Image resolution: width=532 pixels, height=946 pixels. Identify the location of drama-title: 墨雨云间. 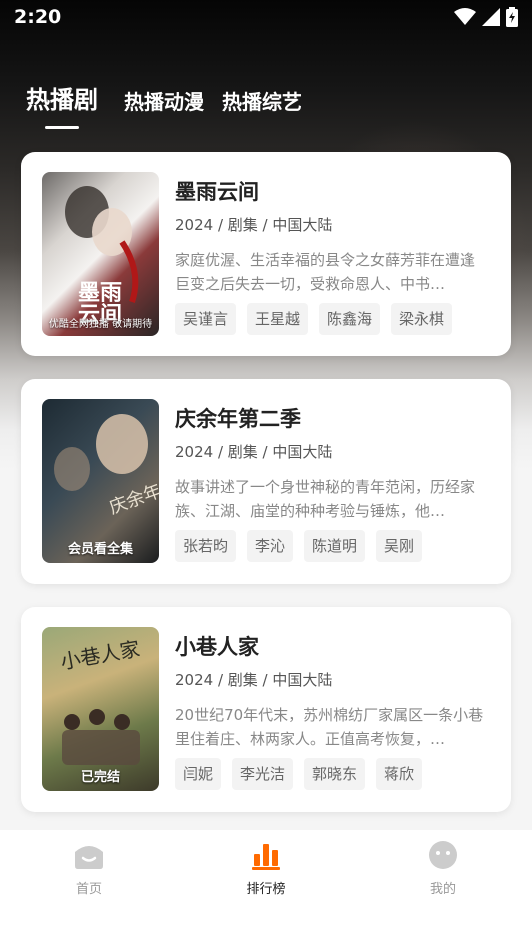
(217, 192).